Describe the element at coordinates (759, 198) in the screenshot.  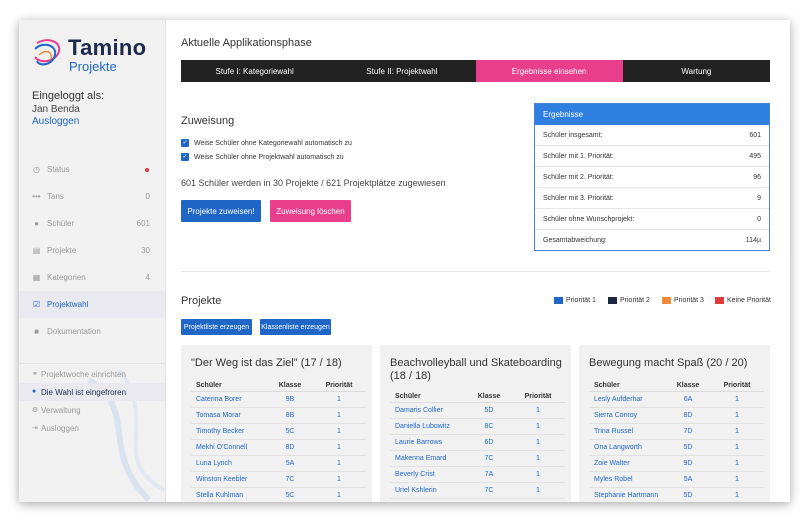
I see `results-value: 9` at that location.